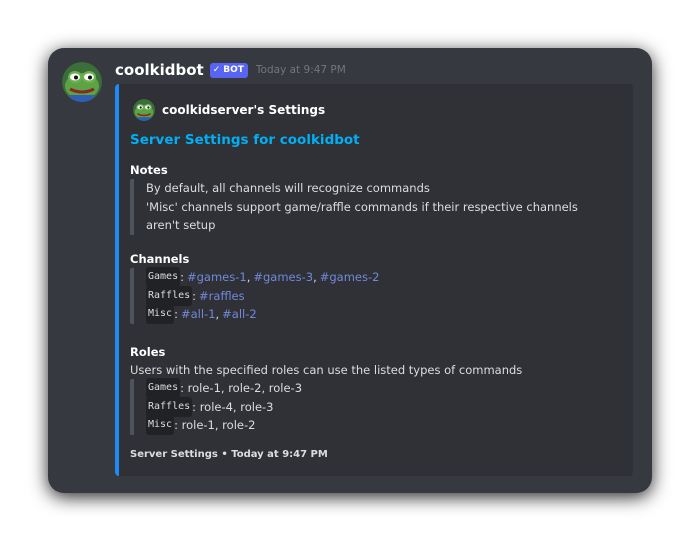  I want to click on channel-mention: #all-1, so click(198, 314).